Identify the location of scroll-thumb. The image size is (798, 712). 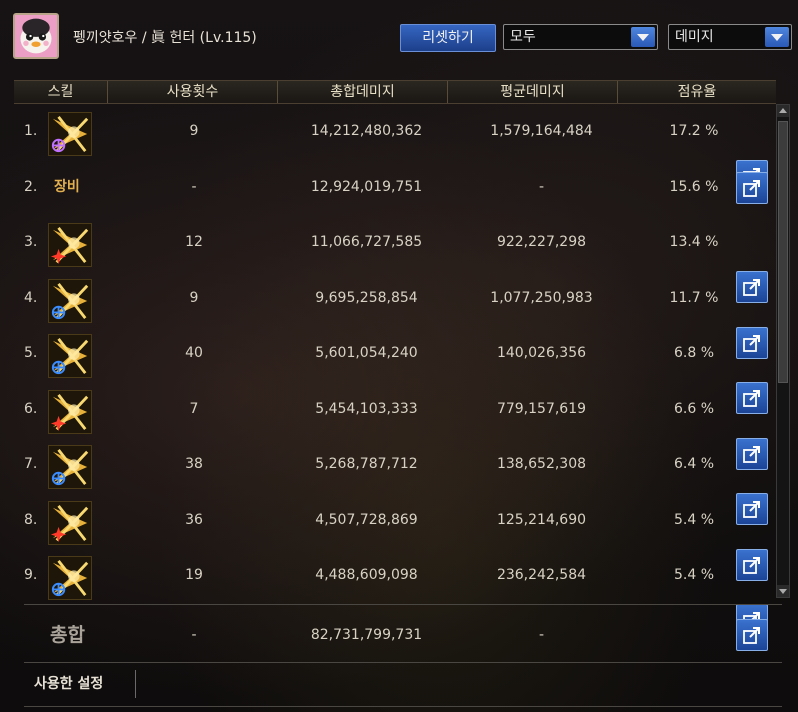
(783, 252).